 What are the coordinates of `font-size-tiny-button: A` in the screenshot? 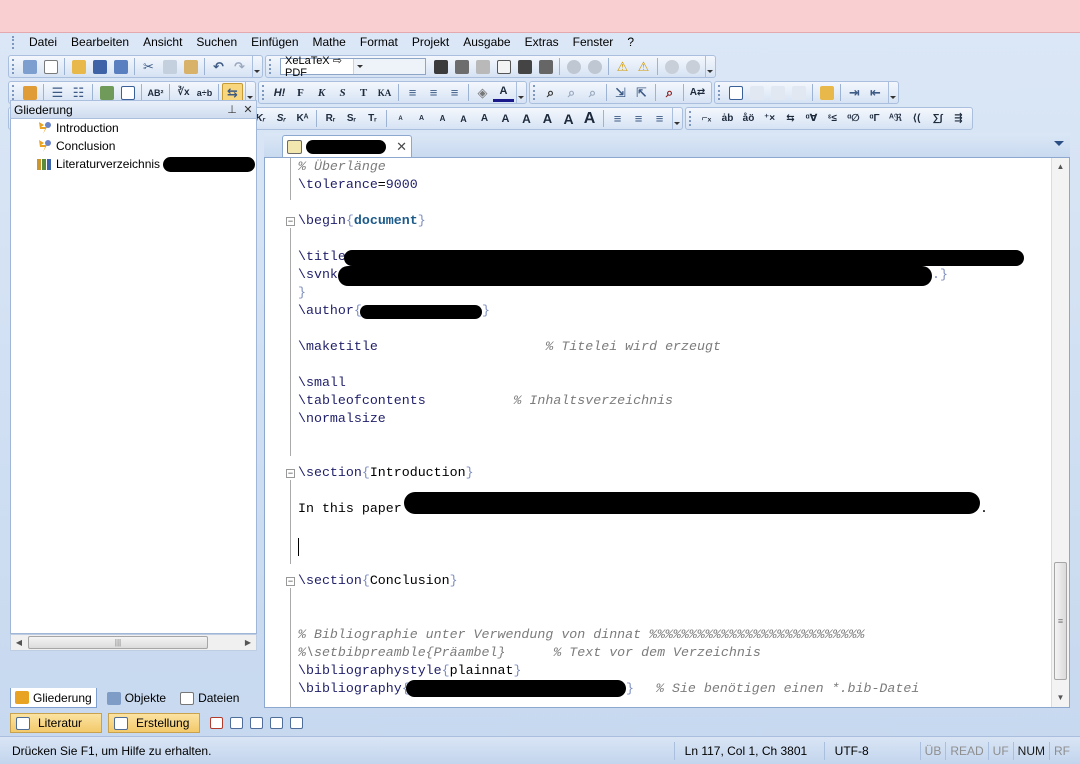 It's located at (400, 118).